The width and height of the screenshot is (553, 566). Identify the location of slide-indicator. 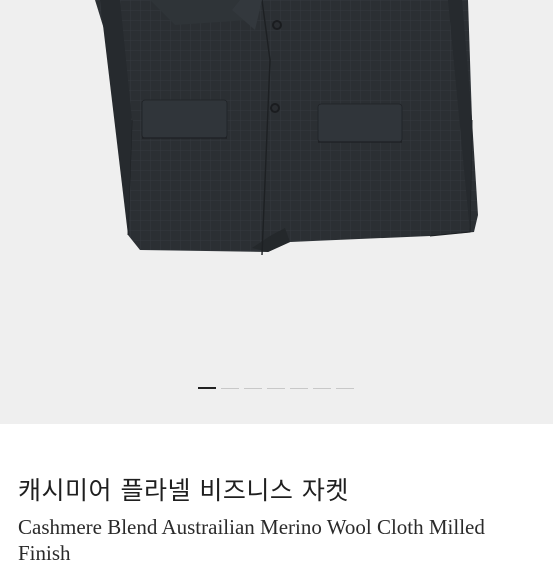
(276, 388).